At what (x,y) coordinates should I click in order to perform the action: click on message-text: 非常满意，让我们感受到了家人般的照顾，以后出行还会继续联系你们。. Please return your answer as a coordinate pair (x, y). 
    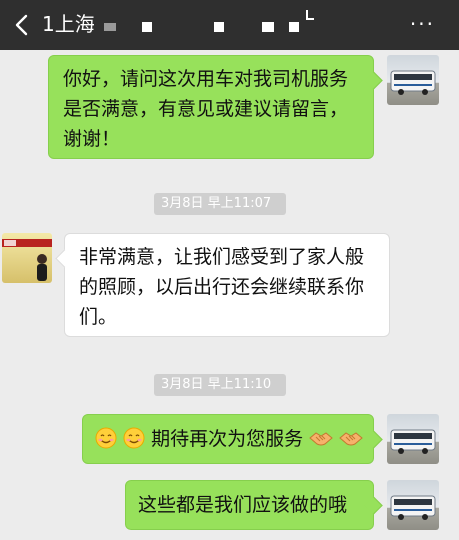
    Looking at the image, I should click on (222, 287).